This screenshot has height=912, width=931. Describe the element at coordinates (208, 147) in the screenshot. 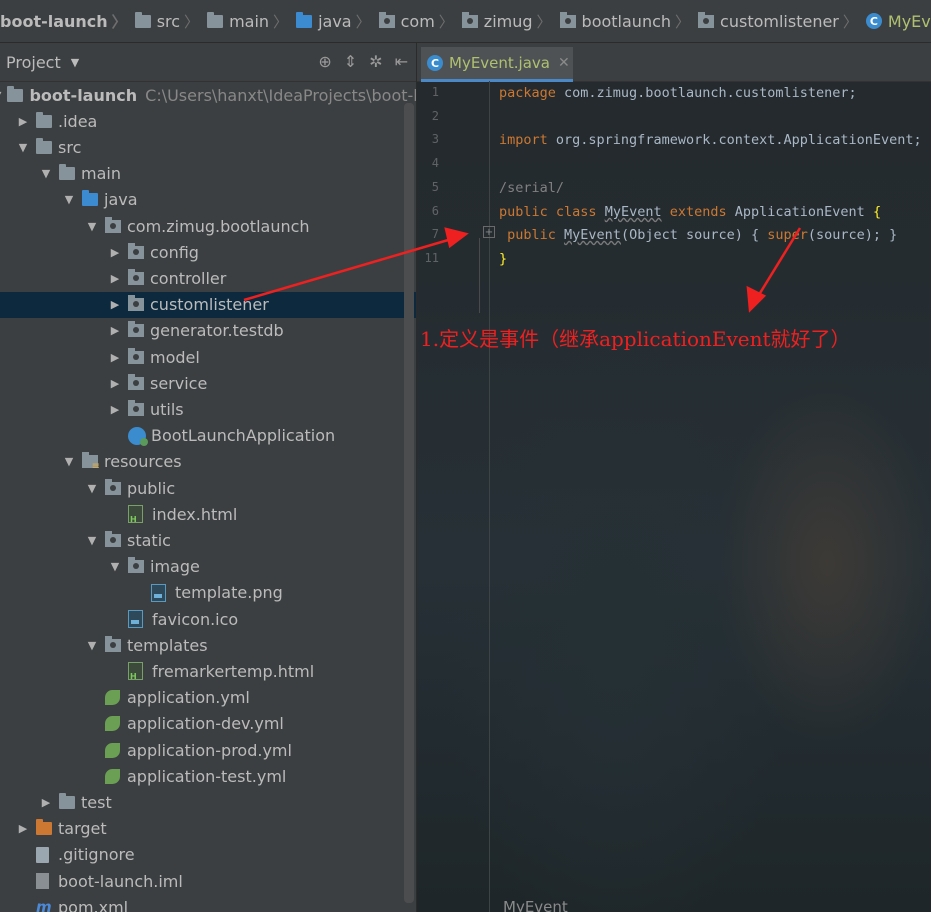

I see `tree-item-src: ▼ src` at that location.